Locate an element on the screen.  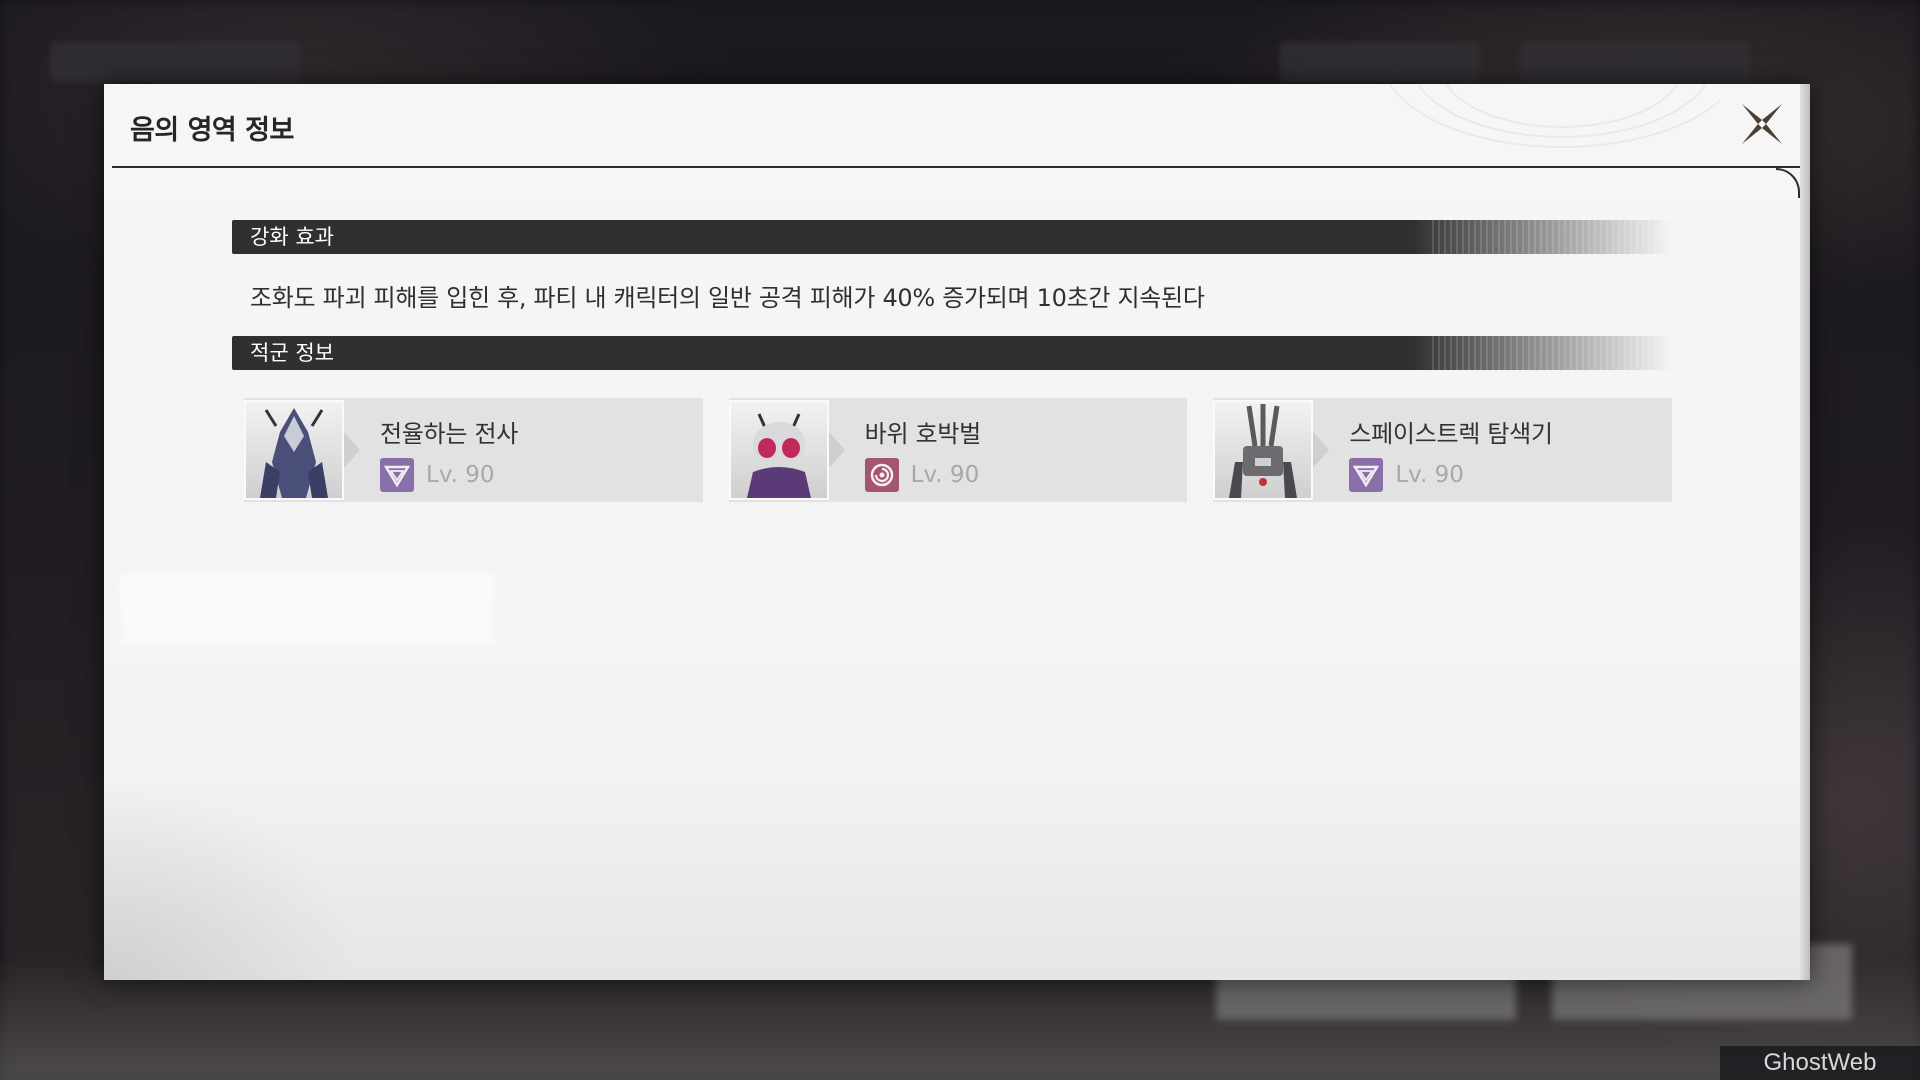
enemy-card: 스페이스트렉 탐색기 Lv. 90 is located at coordinates (1443, 450).